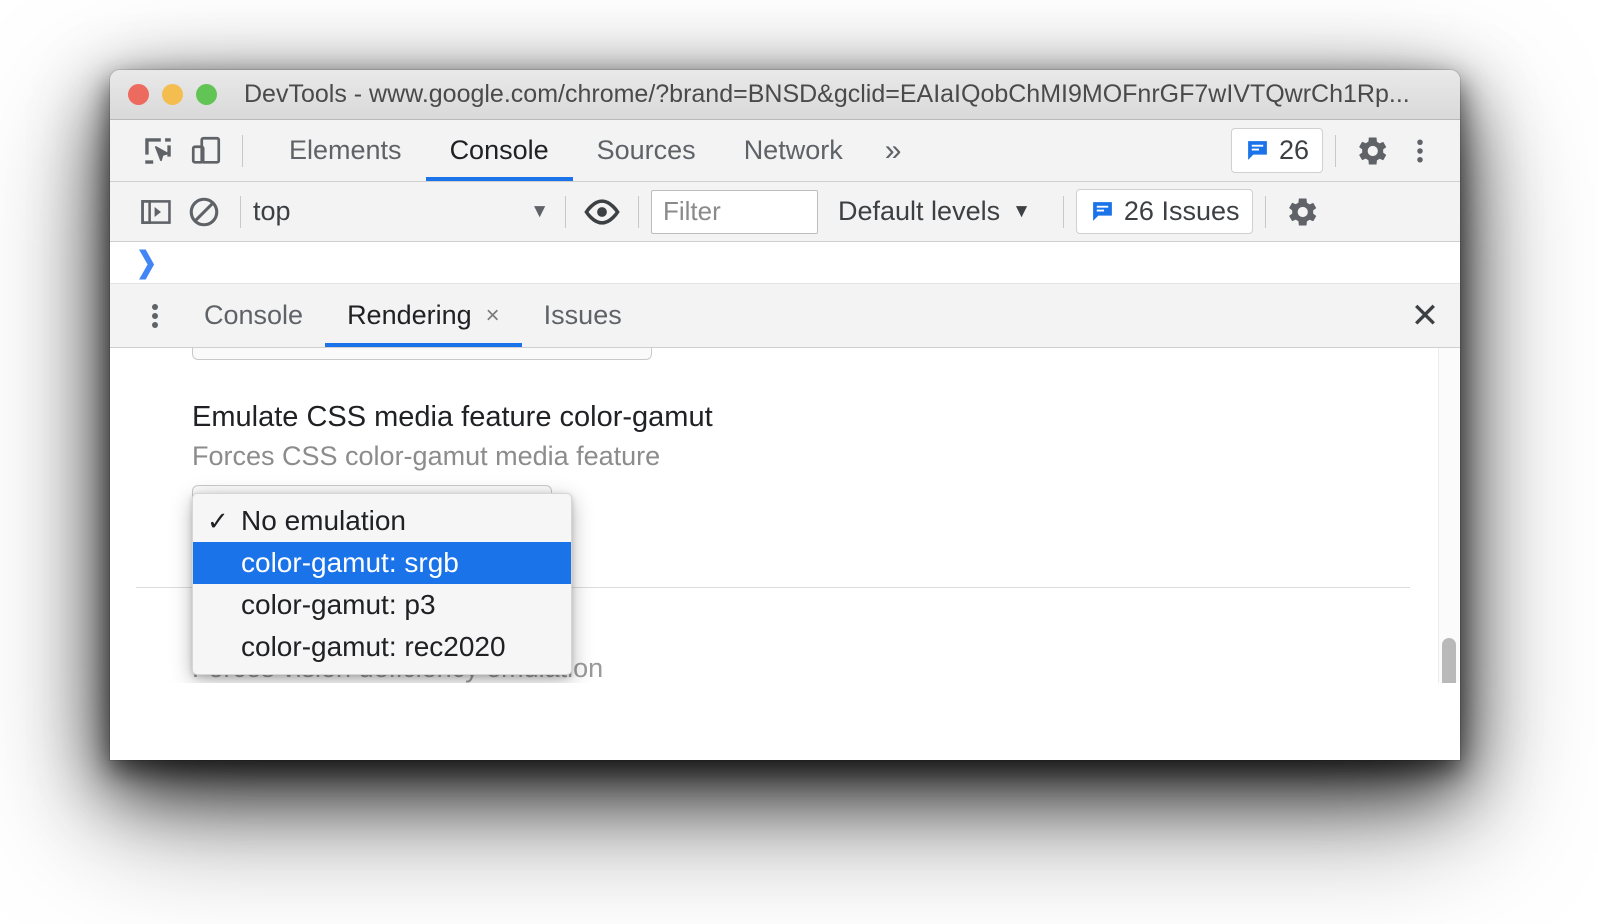  I want to click on tab-elements: Elements, so click(345, 150).